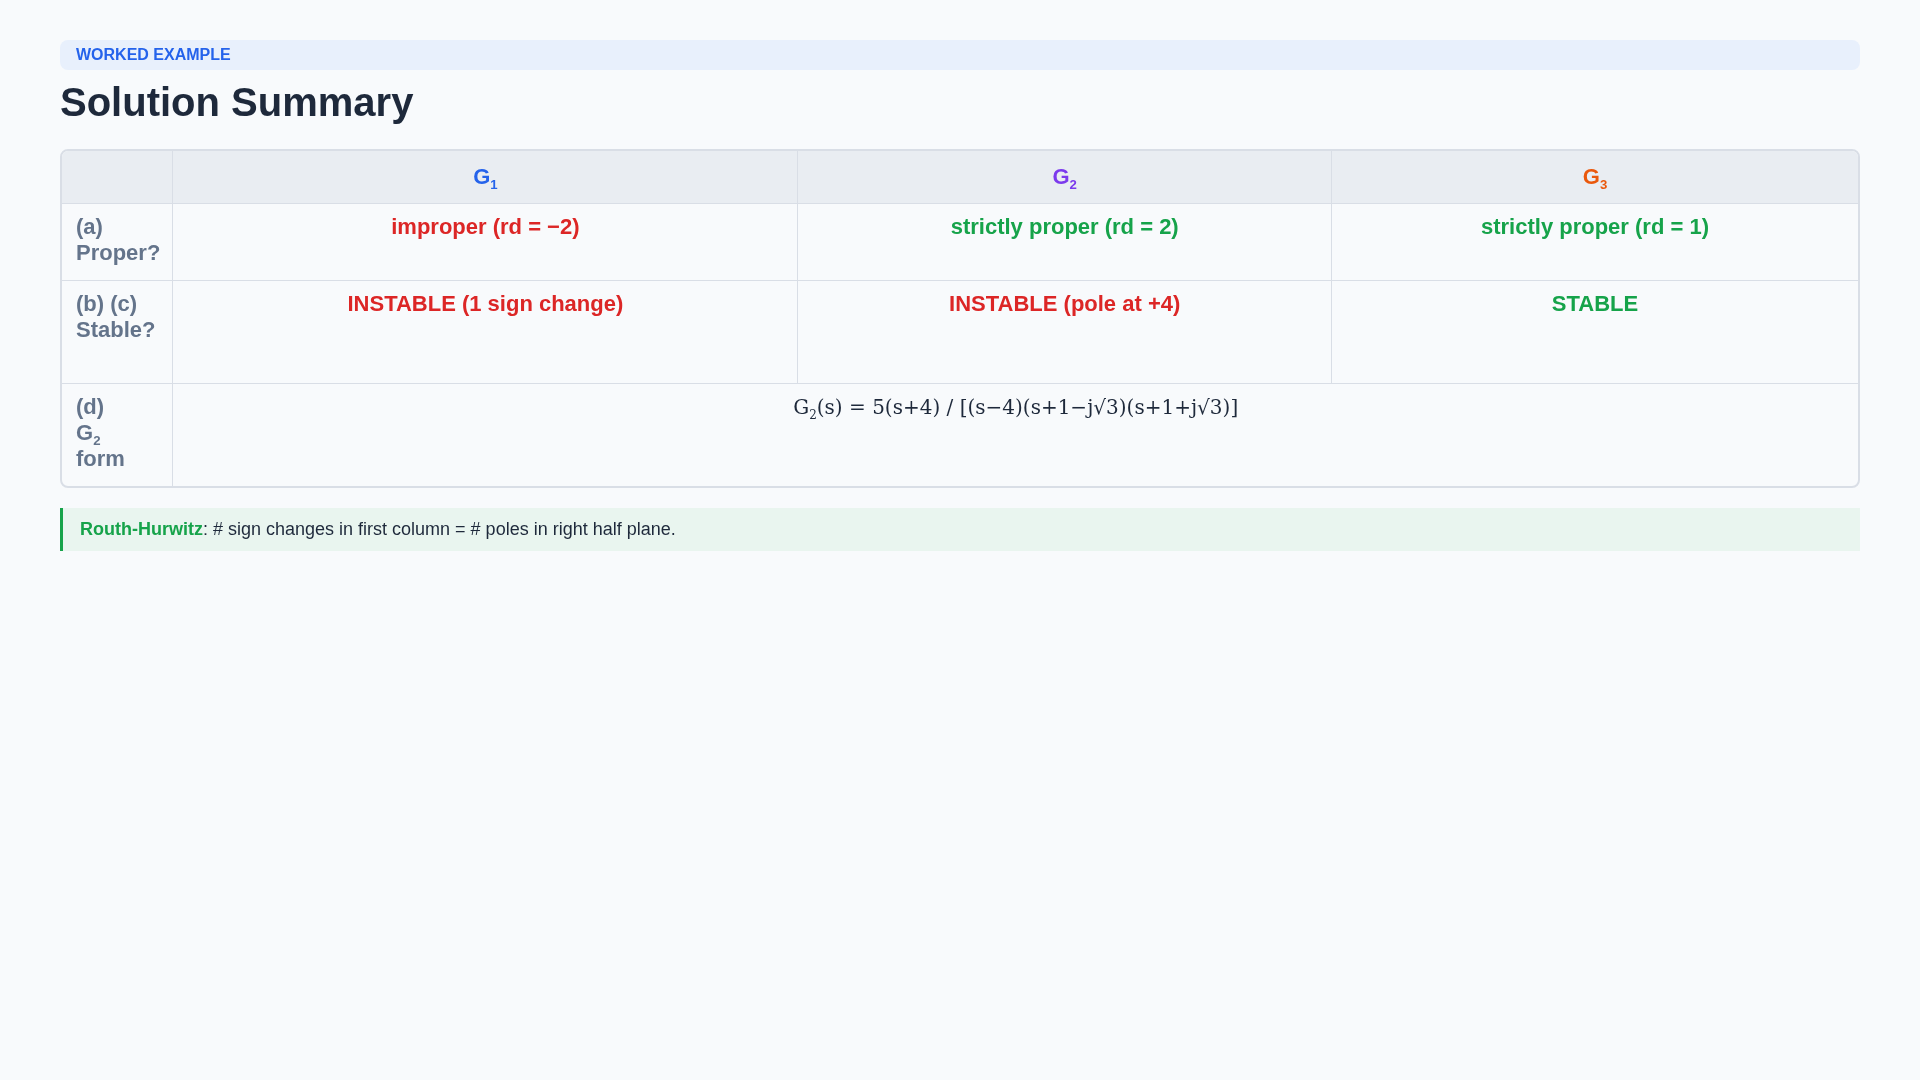 The width and height of the screenshot is (1920, 1080). Describe the element at coordinates (153, 55) in the screenshot. I see `section-label: WORKED EXAMPLE` at that location.